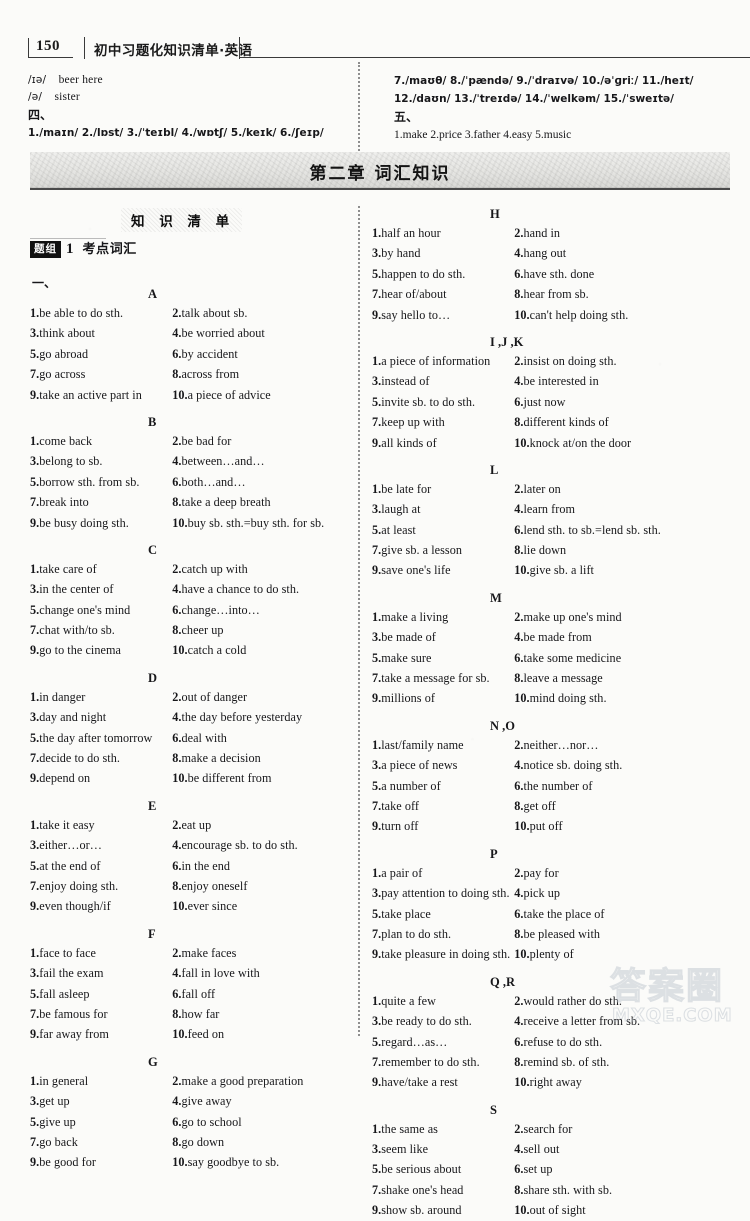 Image resolution: width=750 pixels, height=1221 pixels. I want to click on phrase-row: 5.be serious about 6.set up, so click(532, 1169).